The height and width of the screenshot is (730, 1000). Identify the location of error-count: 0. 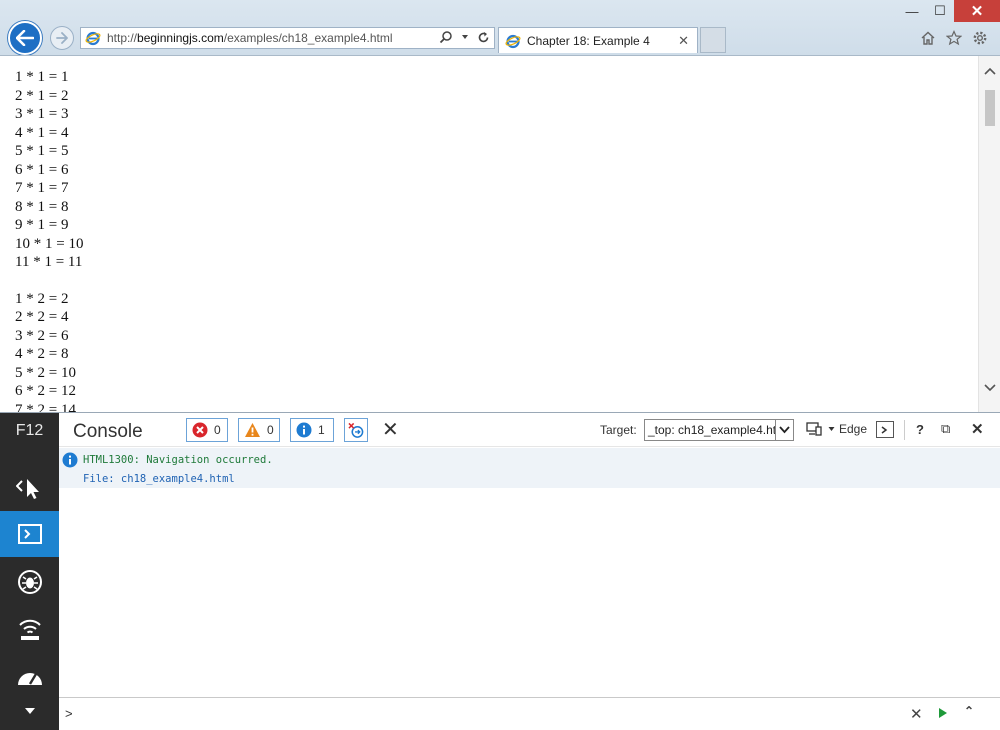
(217, 430).